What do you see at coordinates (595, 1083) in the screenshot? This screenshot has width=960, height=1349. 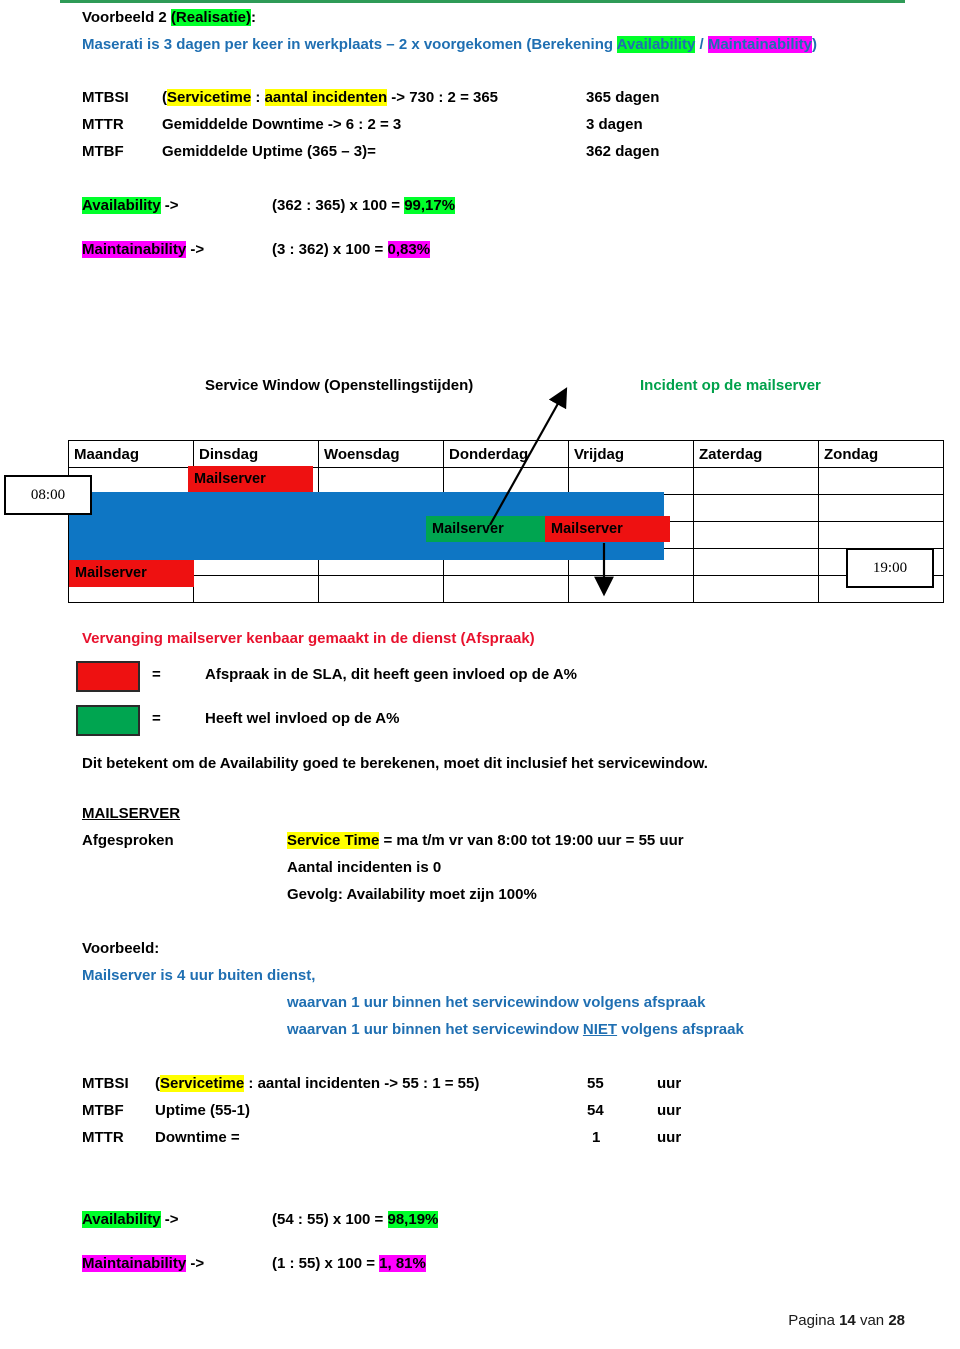 I see `metric-value-mtbsi-bottom: 55` at bounding box center [595, 1083].